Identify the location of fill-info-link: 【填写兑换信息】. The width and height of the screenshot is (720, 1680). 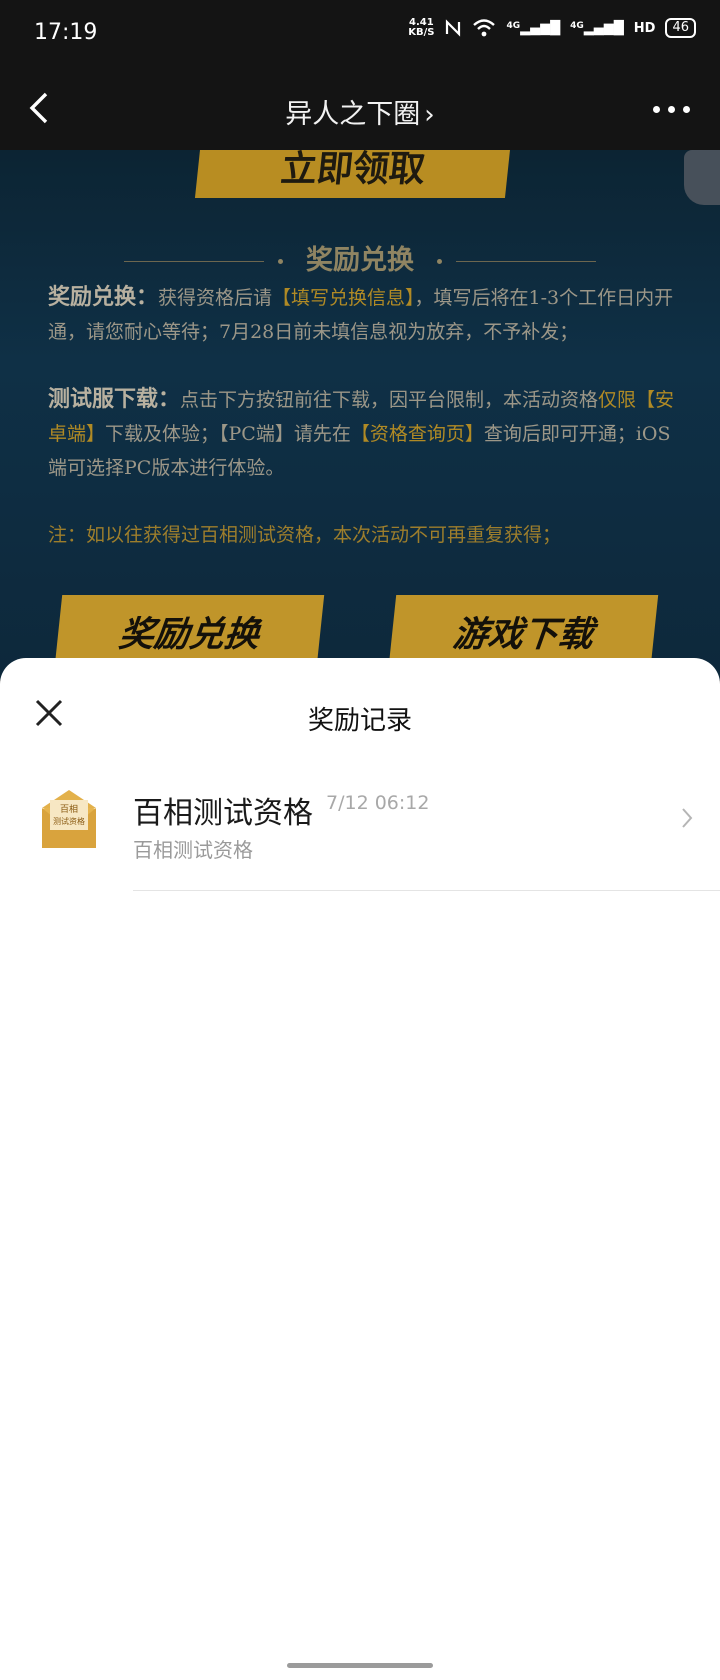
(343, 298).